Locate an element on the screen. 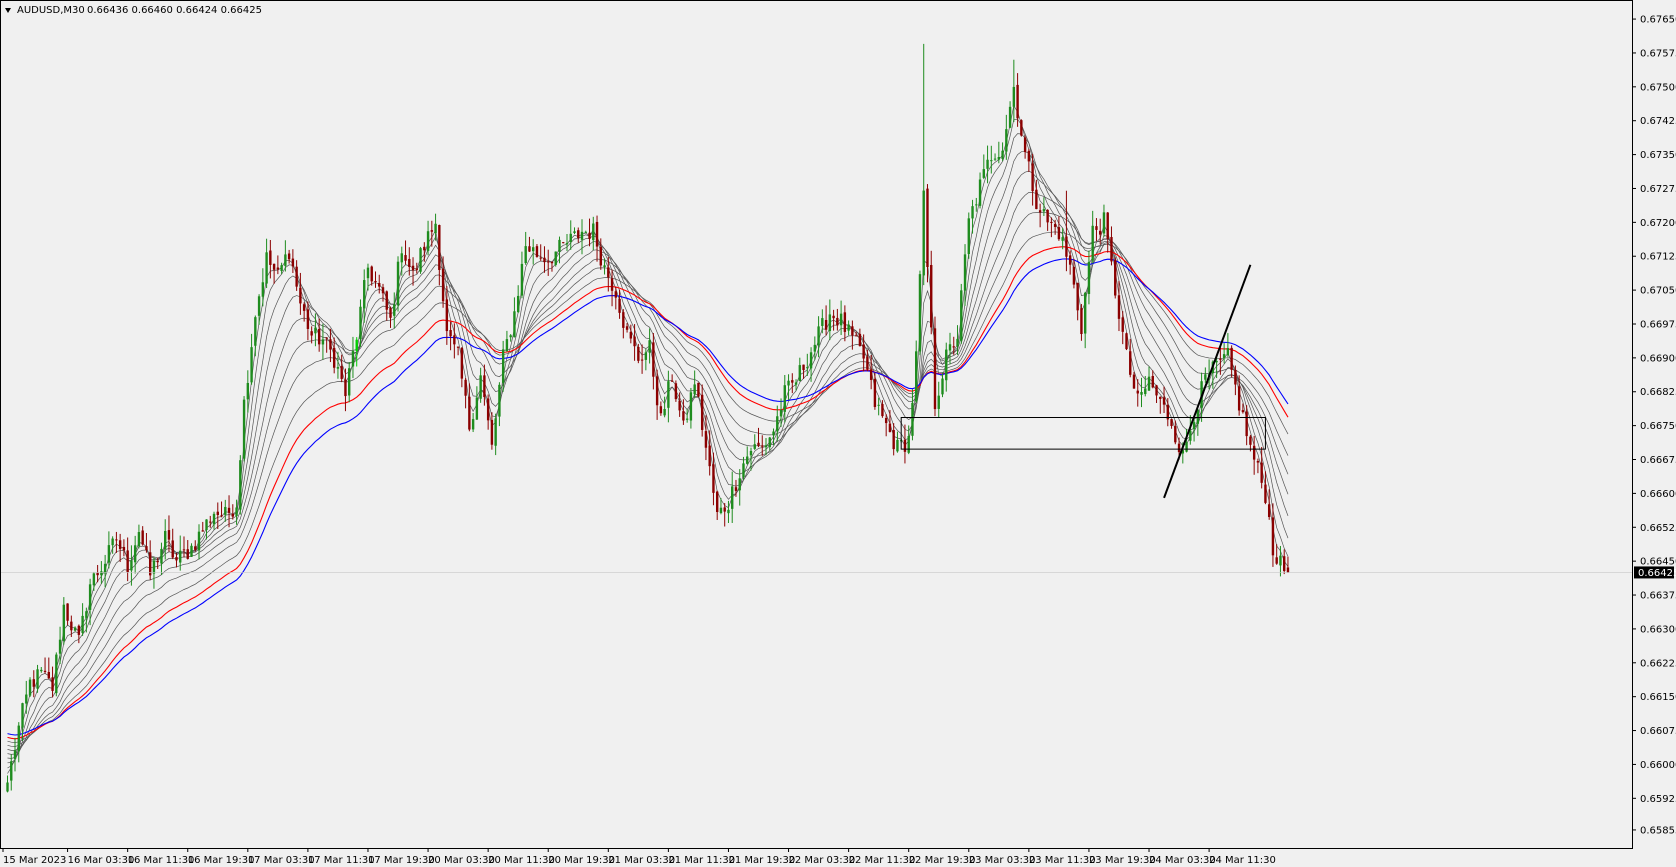 The height and width of the screenshot is (867, 1676). time-tick-label: 17 Mar 03:30 is located at coordinates (281, 860).